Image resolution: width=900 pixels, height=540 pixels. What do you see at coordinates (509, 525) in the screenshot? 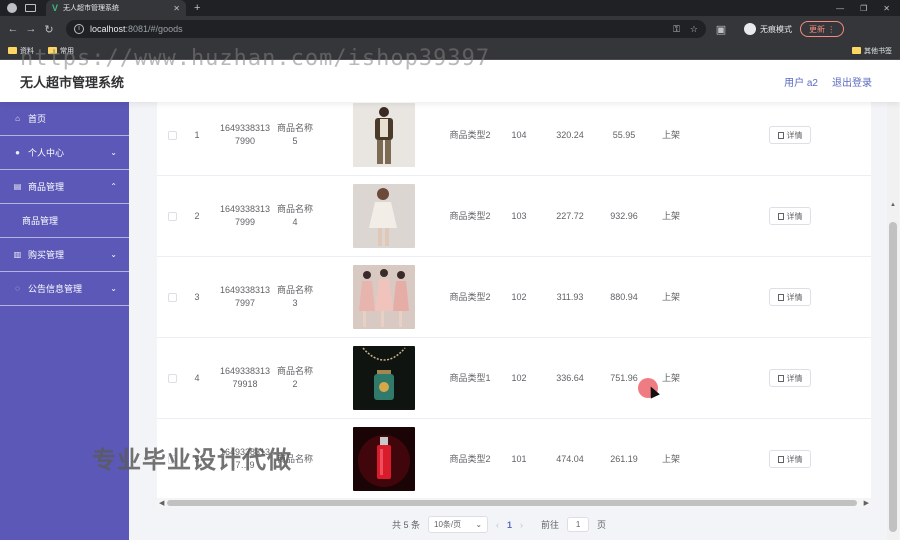
I see `page-number: 1` at bounding box center [509, 525].